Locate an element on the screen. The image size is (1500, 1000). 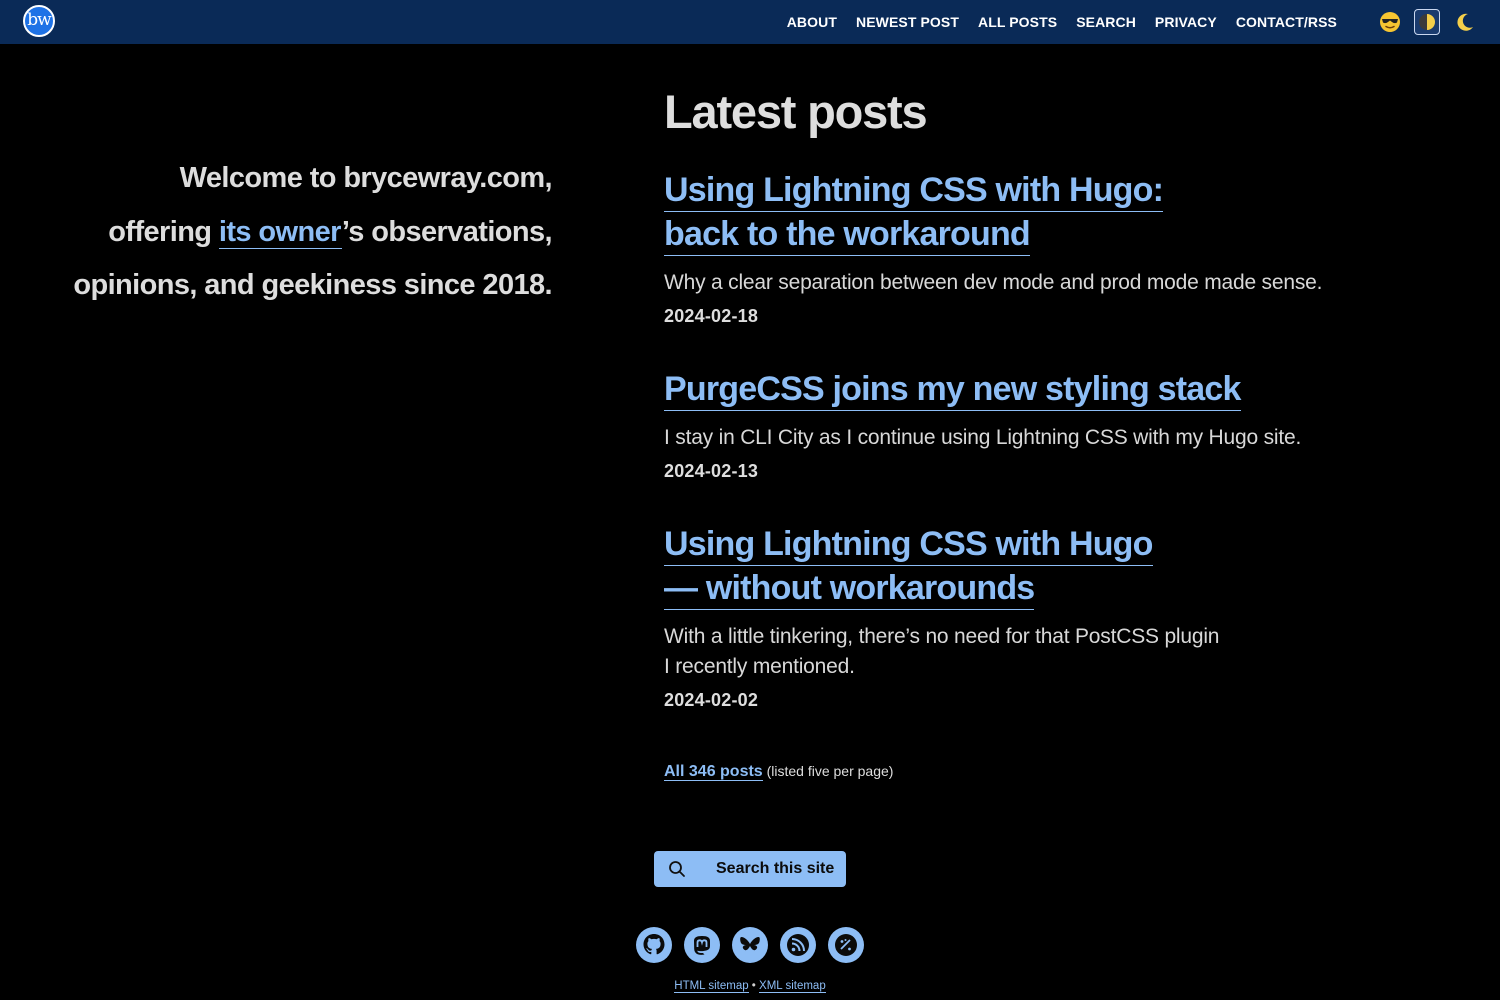
post-title-line: back to the workaround is located at coordinates (847, 234).